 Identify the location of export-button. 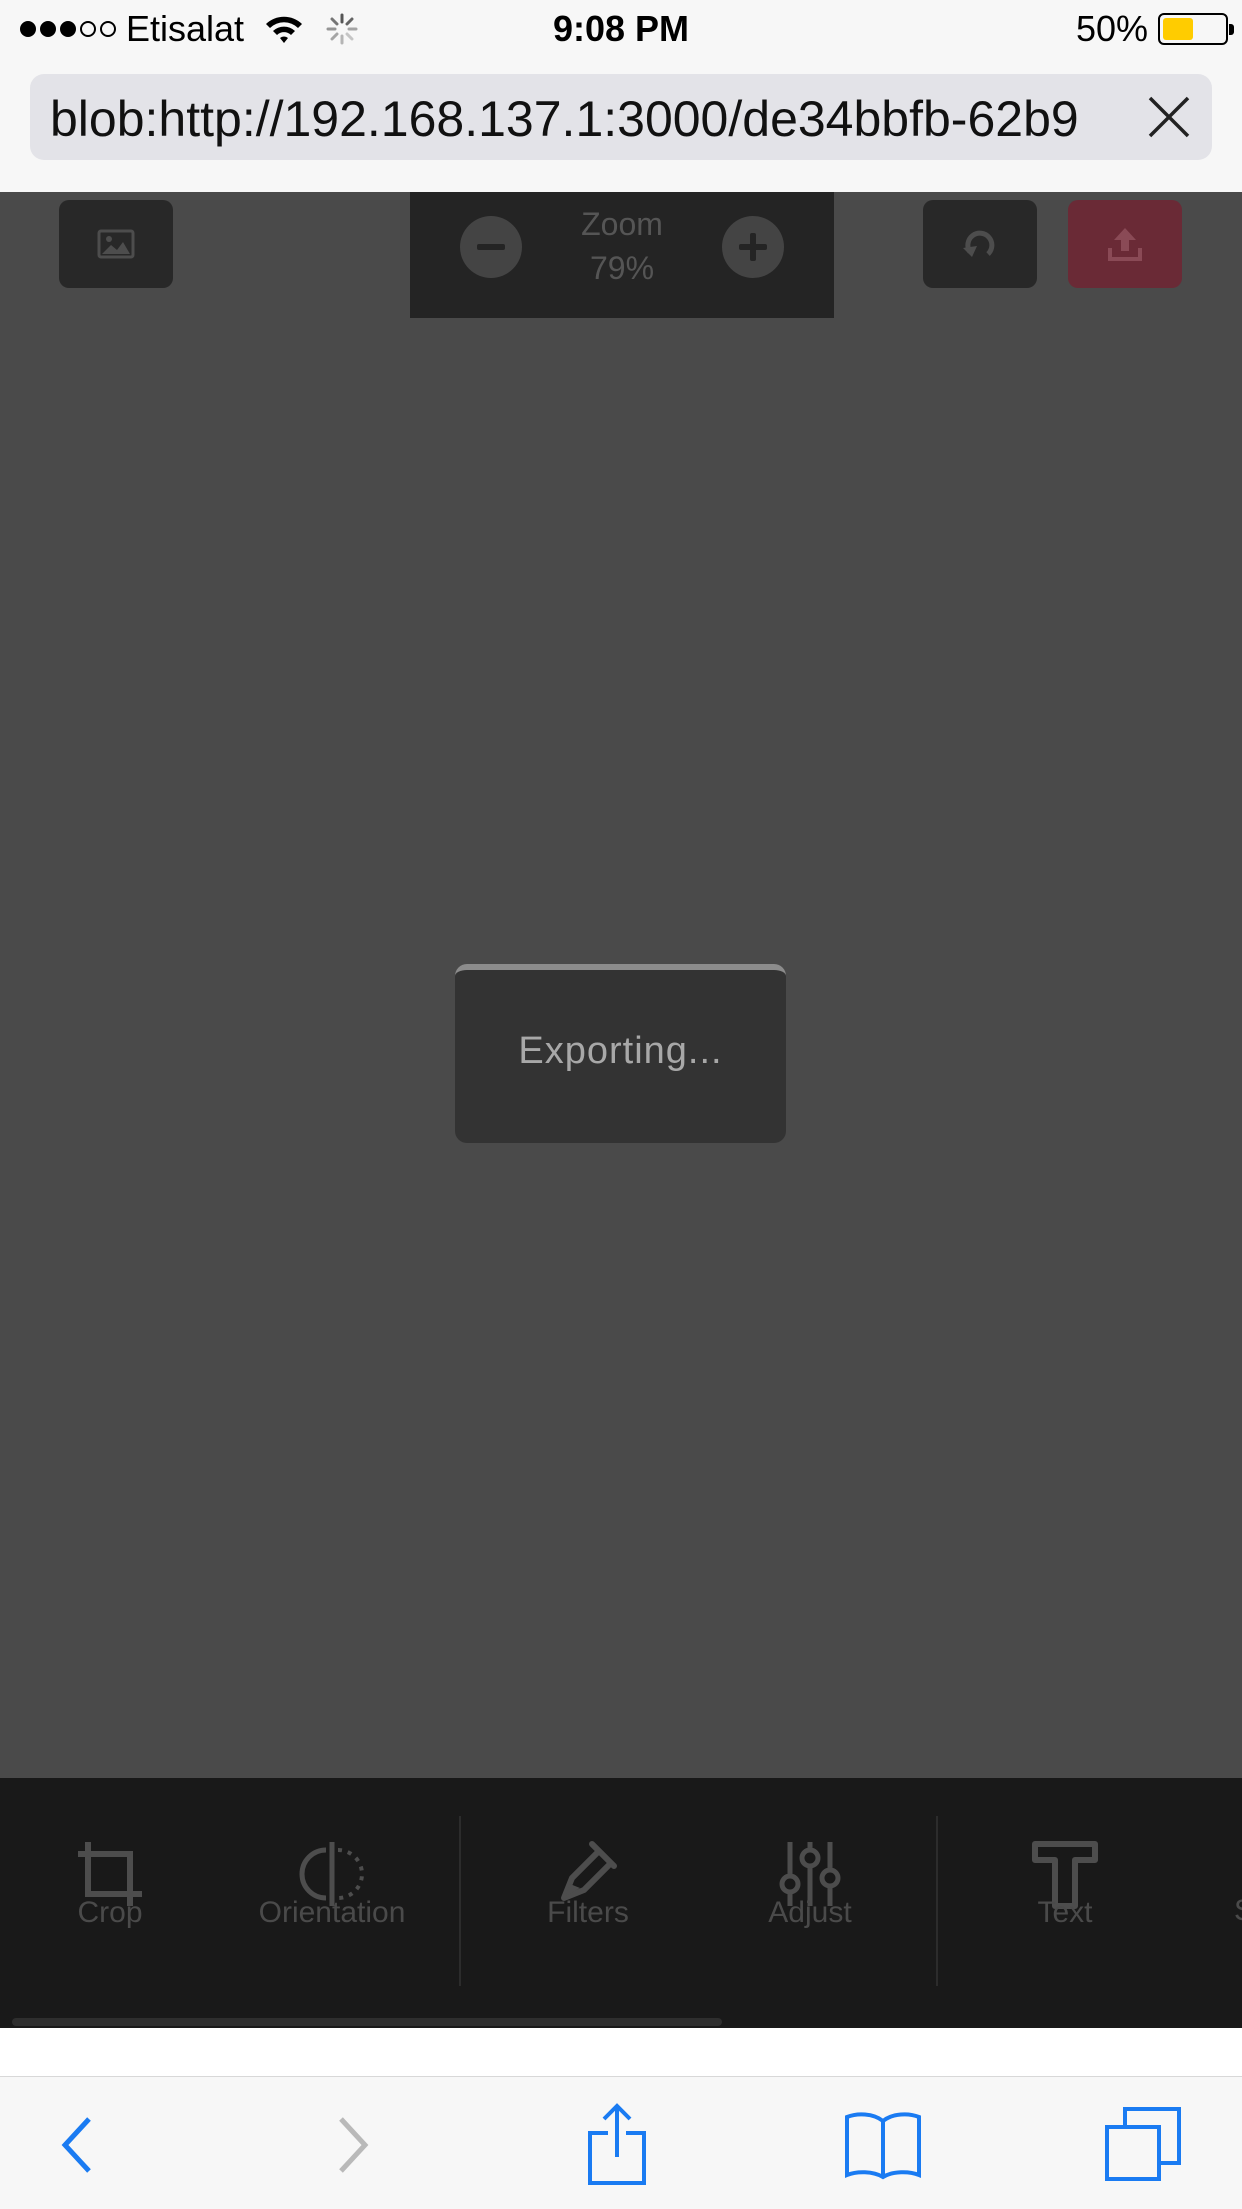
(1125, 244).